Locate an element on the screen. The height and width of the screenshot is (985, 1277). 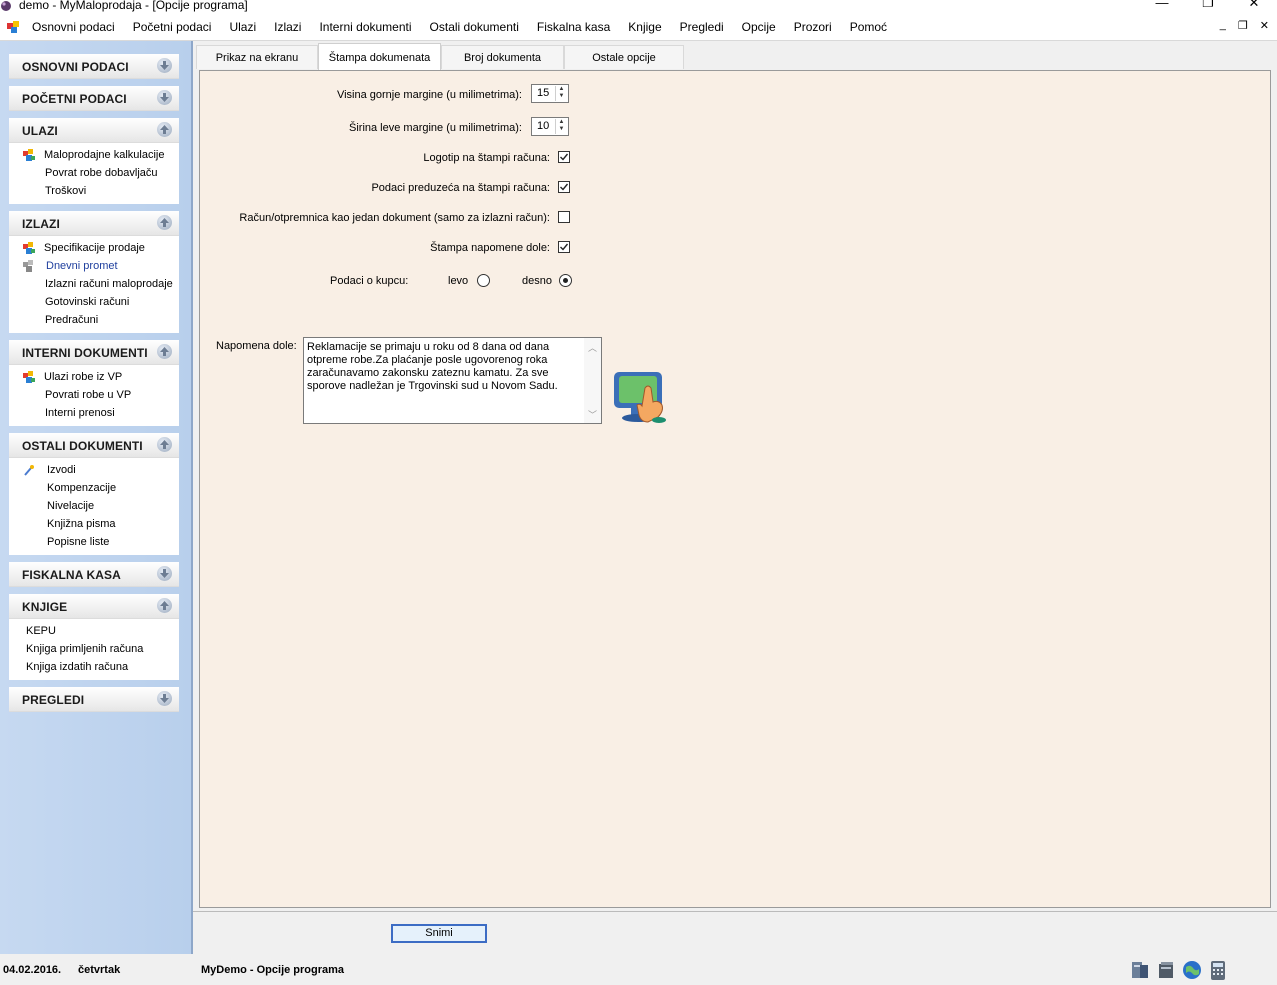
sidebar-item-label: Popisne liste is located at coordinates (78, 542).